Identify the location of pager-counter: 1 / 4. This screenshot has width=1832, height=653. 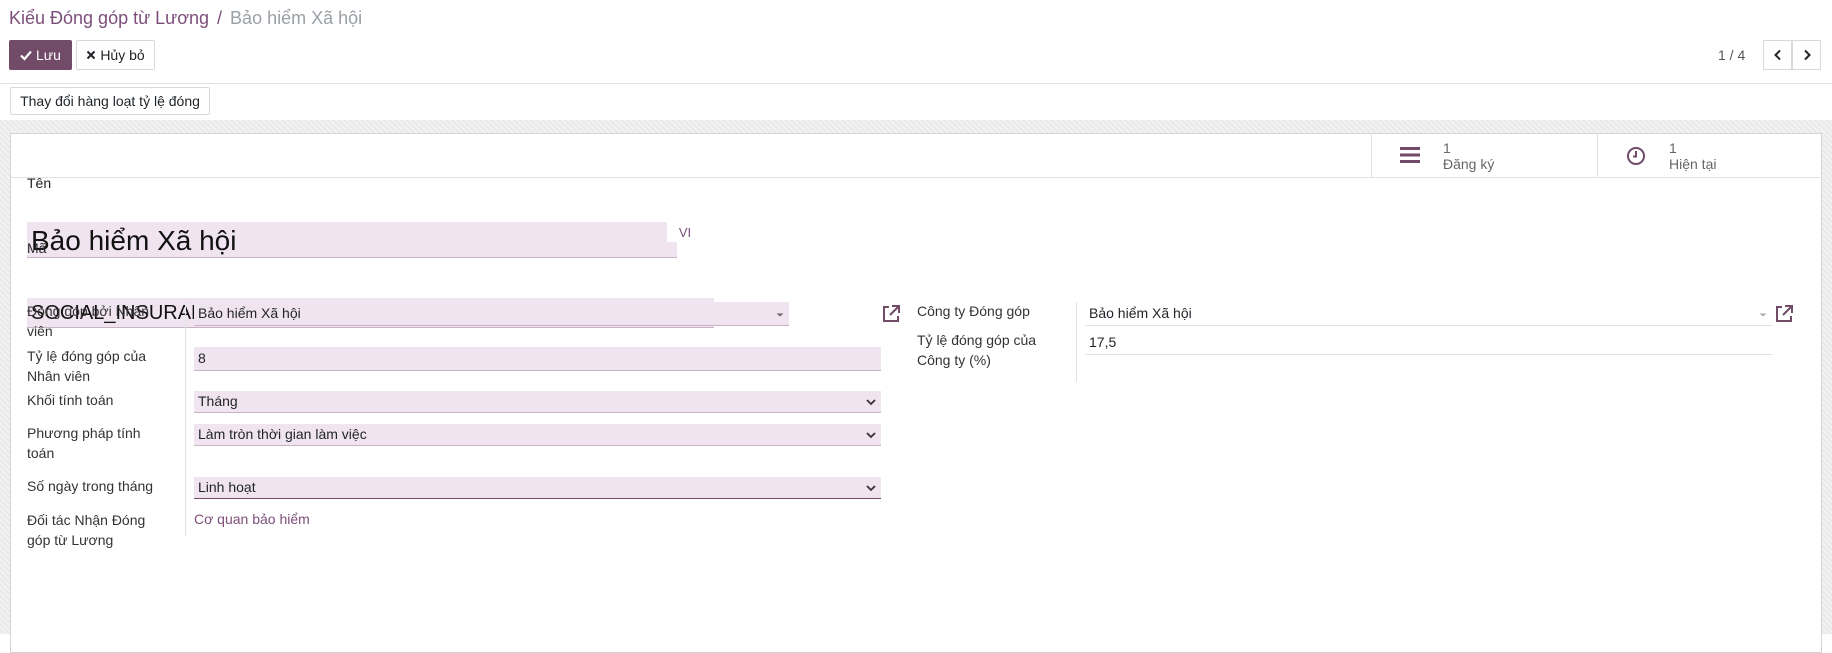
(1731, 55).